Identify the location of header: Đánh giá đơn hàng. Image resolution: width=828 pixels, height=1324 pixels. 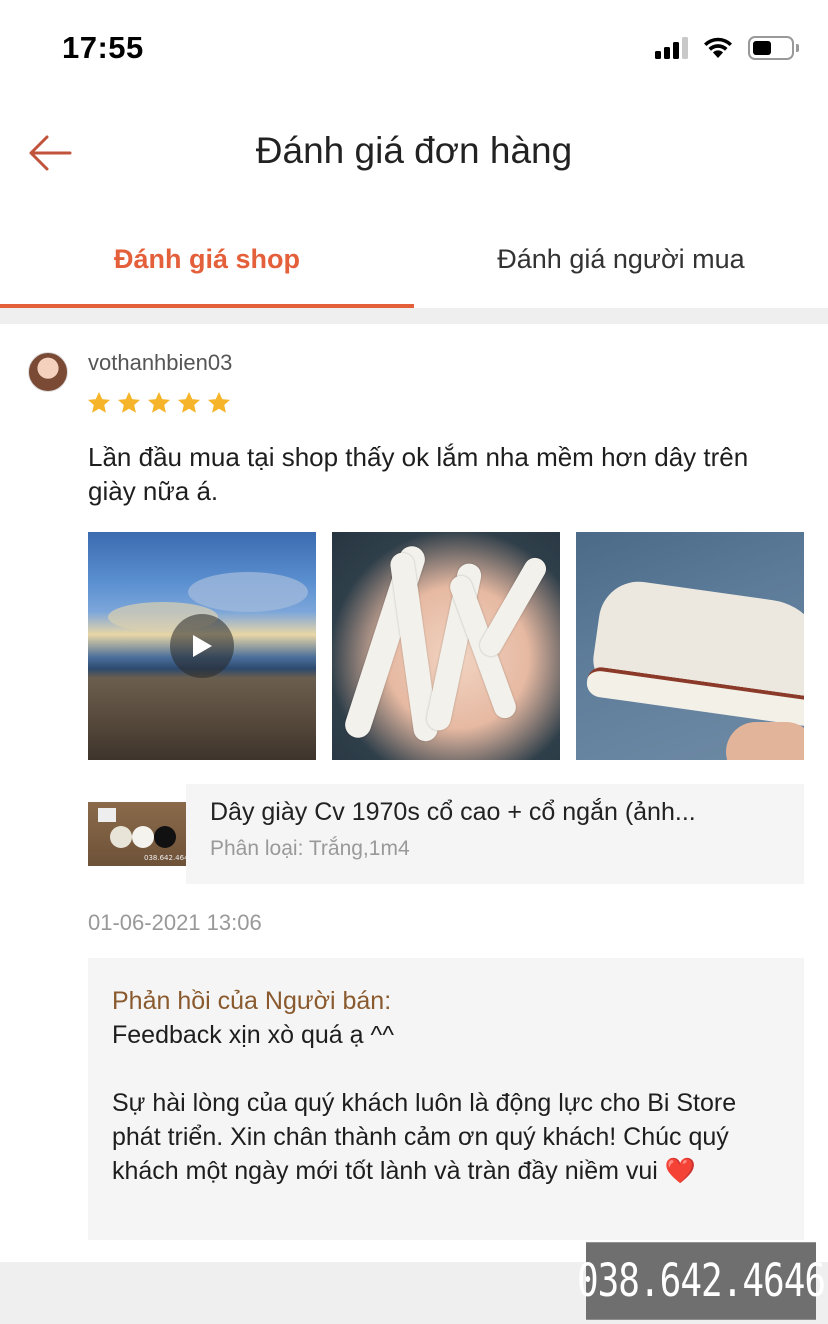
(414, 153).